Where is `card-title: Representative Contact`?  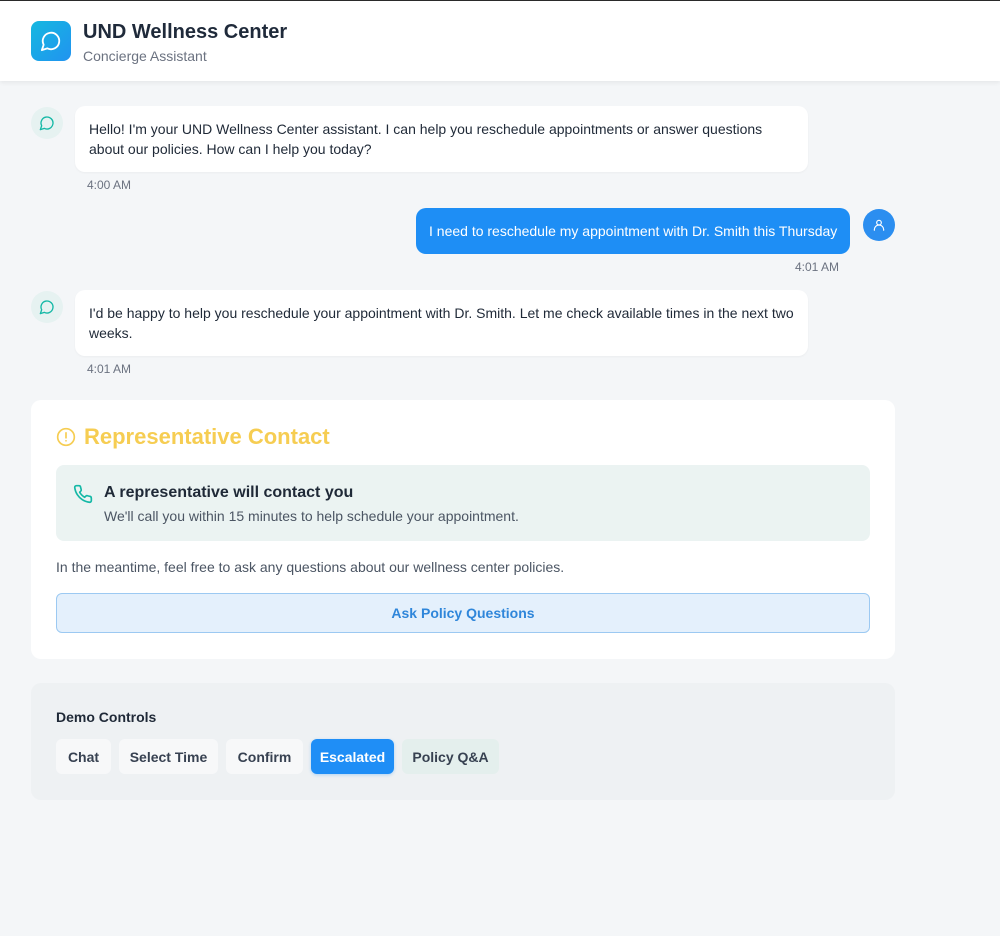
card-title: Representative Contact is located at coordinates (207, 436).